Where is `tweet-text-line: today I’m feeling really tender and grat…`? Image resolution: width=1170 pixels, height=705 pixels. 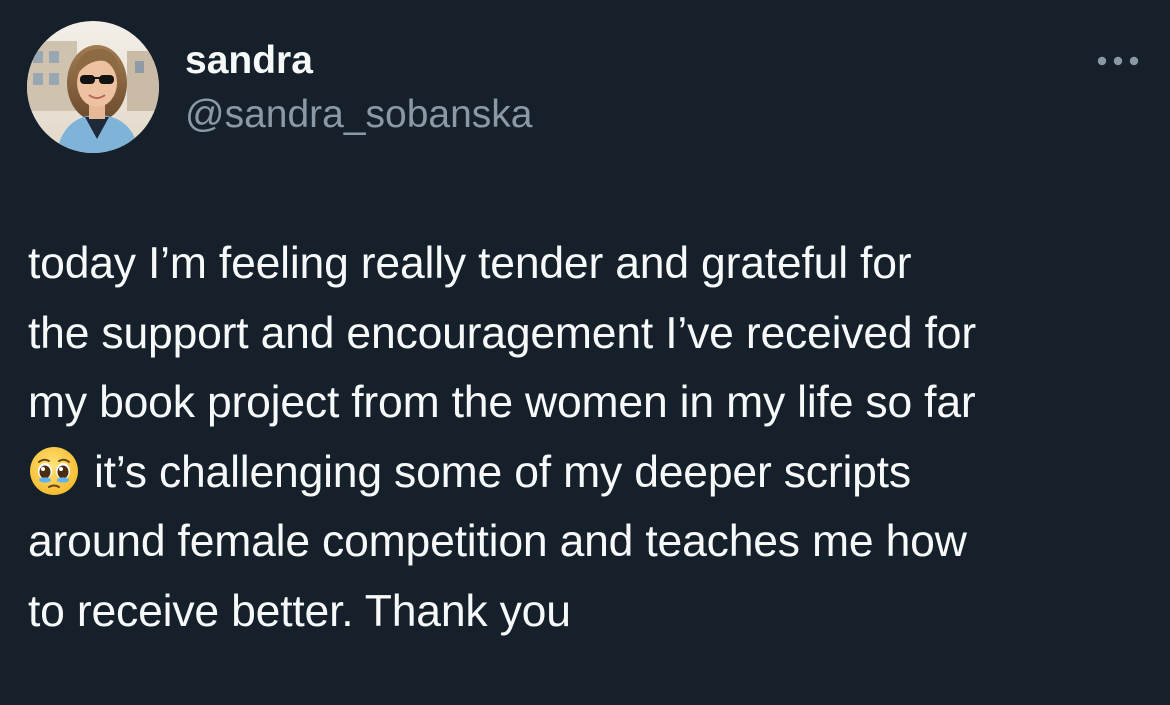
tweet-text-line: today I’m feeling really tender and grat… is located at coordinates (470, 263).